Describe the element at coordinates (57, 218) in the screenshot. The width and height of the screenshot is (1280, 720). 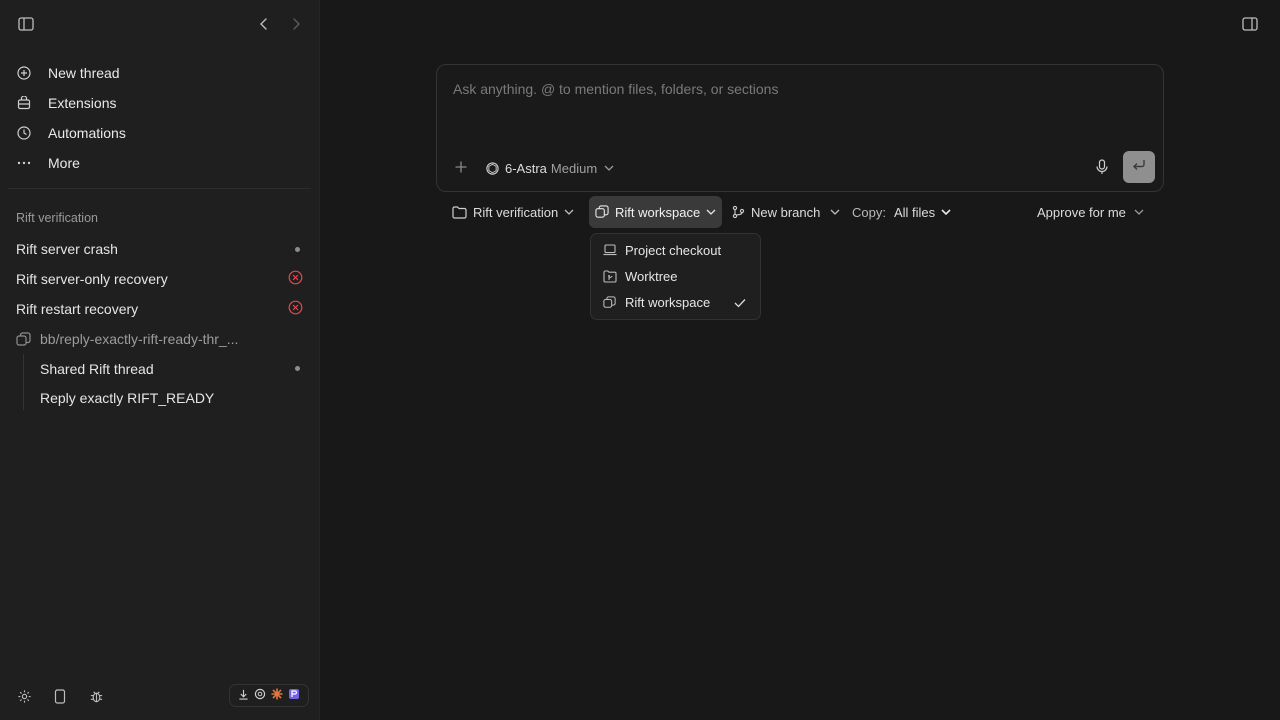
I see `section-title: Rift verification` at that location.